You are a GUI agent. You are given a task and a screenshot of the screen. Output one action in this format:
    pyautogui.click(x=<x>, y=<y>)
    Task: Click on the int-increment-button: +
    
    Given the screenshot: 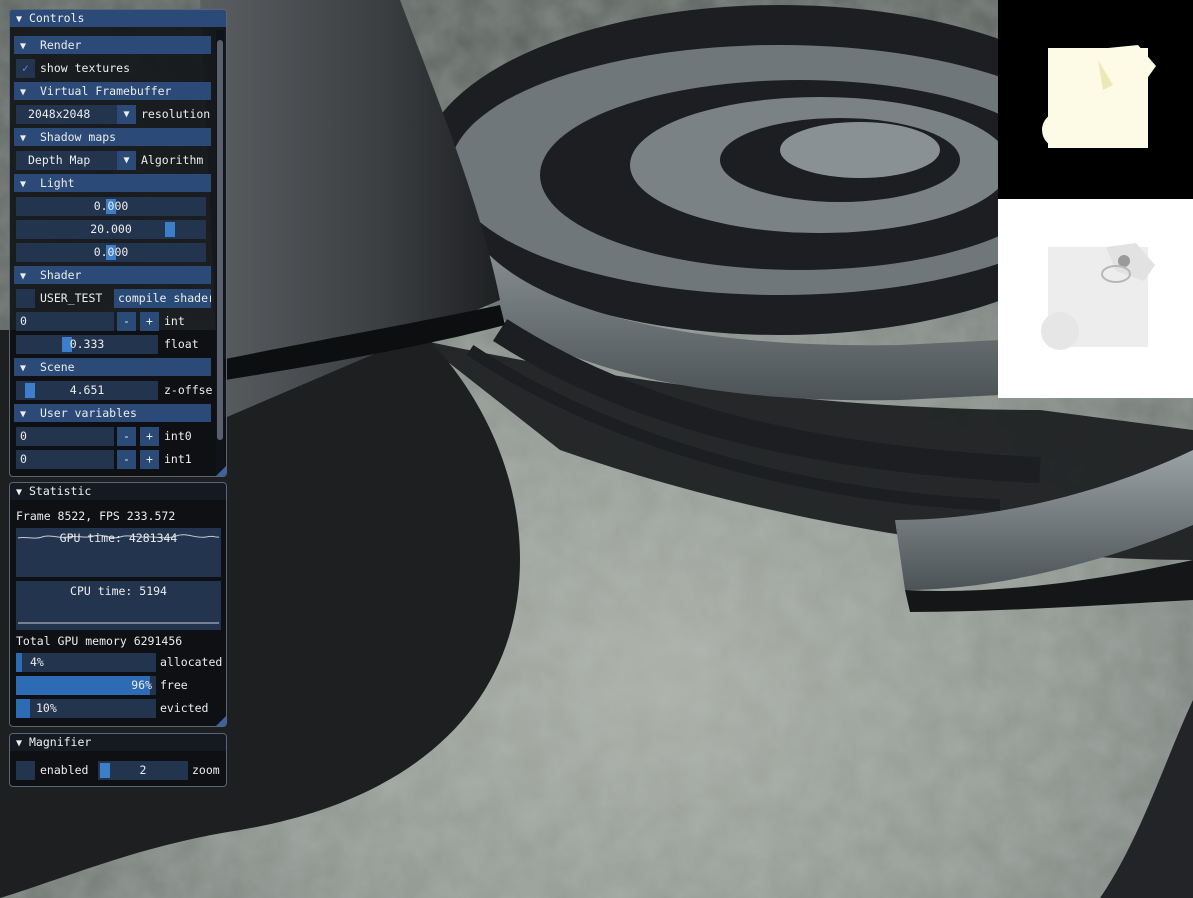 What is the action you would take?
    pyautogui.click(x=149, y=321)
    